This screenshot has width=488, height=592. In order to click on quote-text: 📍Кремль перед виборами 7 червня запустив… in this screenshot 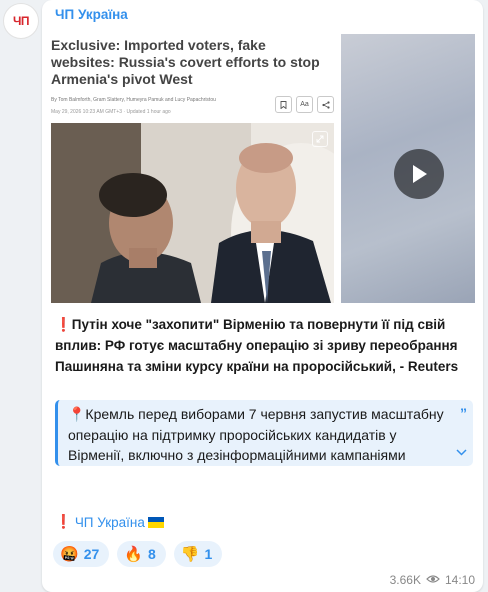, I will do `click(256, 434)`.